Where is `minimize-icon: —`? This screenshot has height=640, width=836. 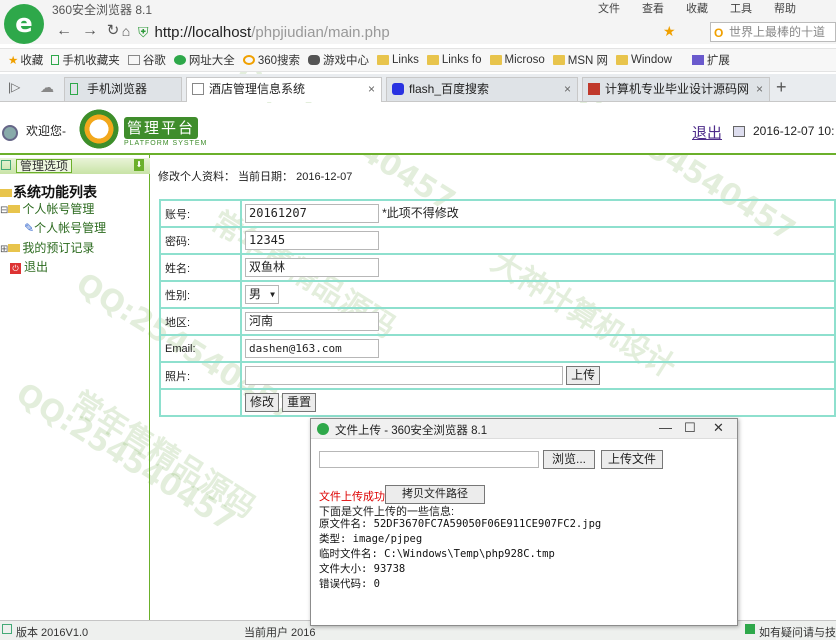 minimize-icon: — is located at coordinates (665, 427).